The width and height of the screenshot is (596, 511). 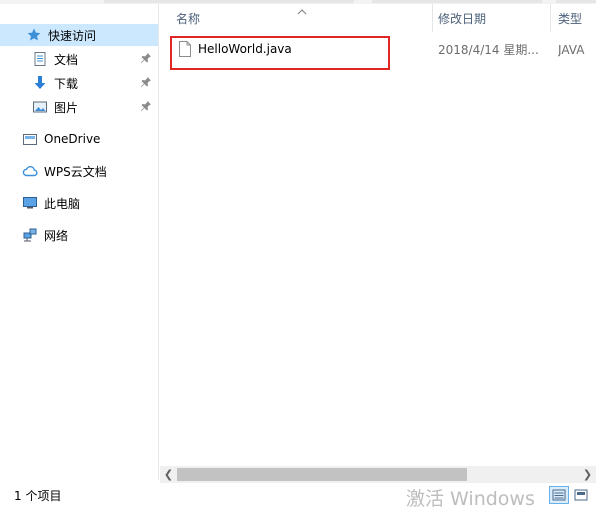 I want to click on file-name: HelloWorld.java, so click(x=245, y=49).